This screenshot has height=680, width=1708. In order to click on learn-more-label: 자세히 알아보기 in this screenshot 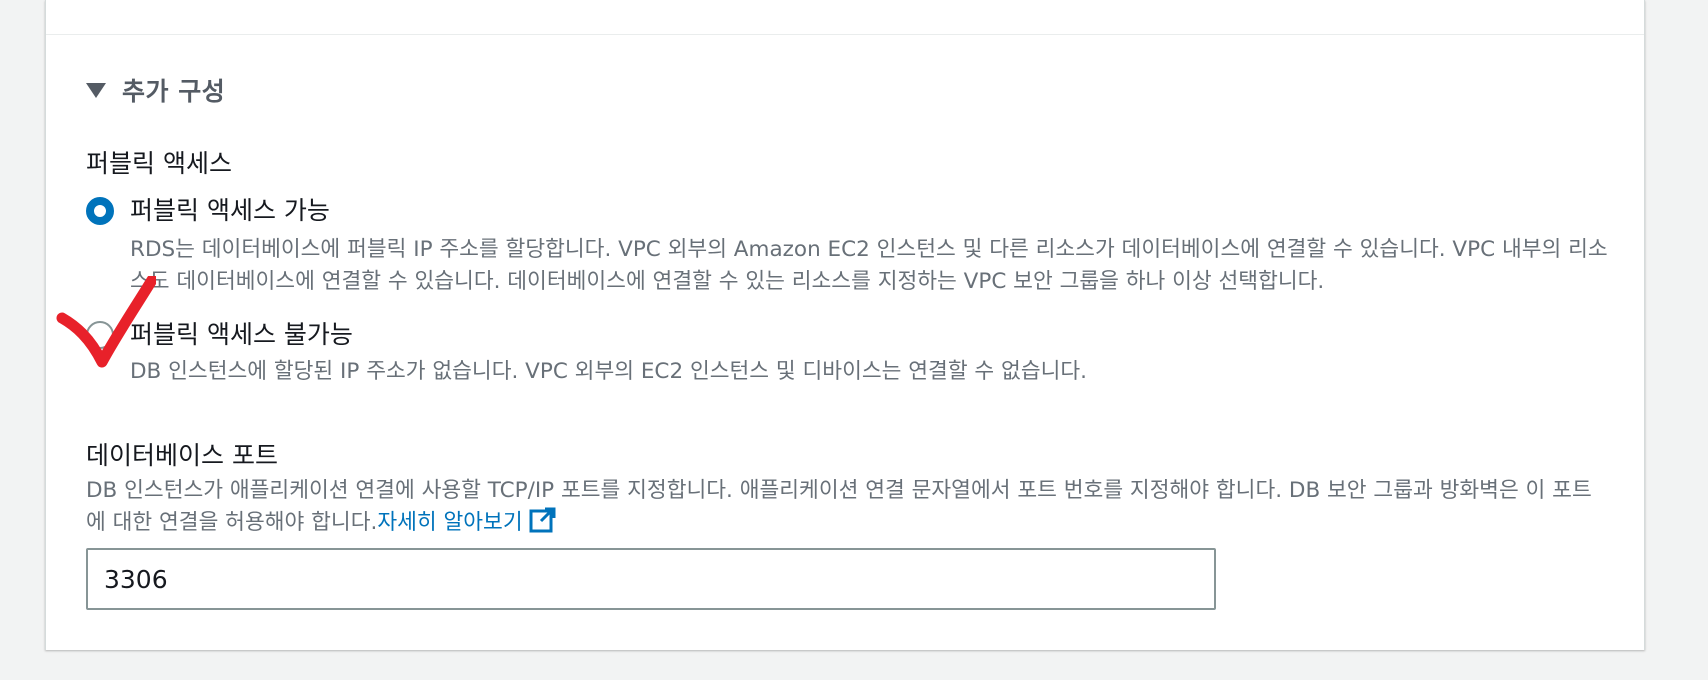, I will do `click(450, 522)`.